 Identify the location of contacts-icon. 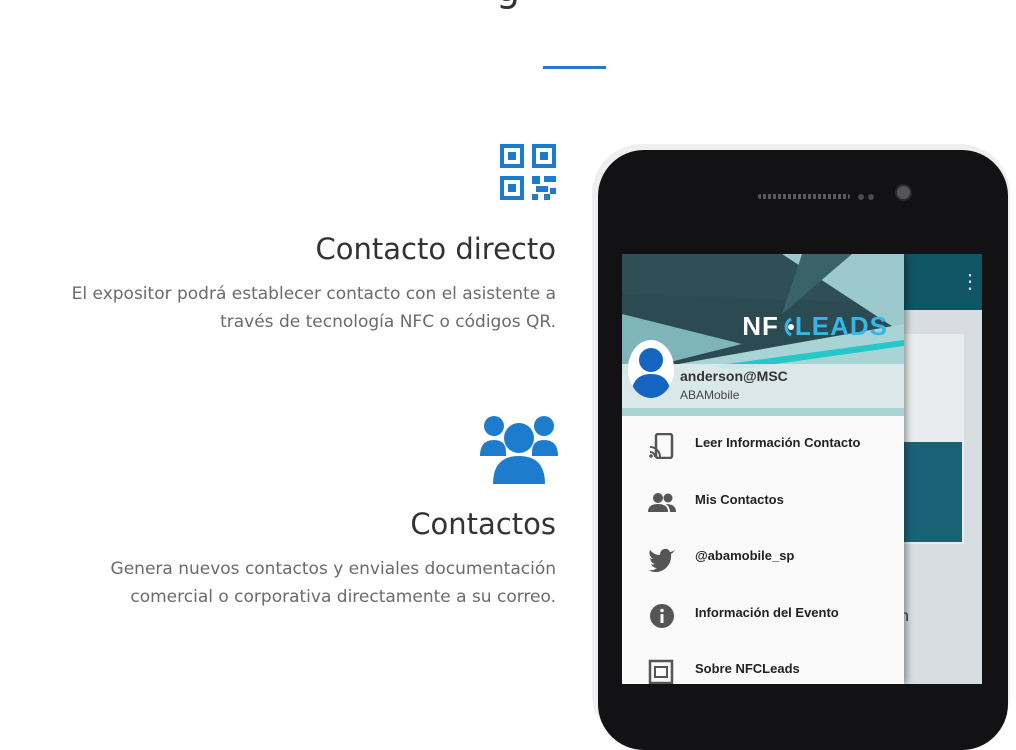
(662, 502).